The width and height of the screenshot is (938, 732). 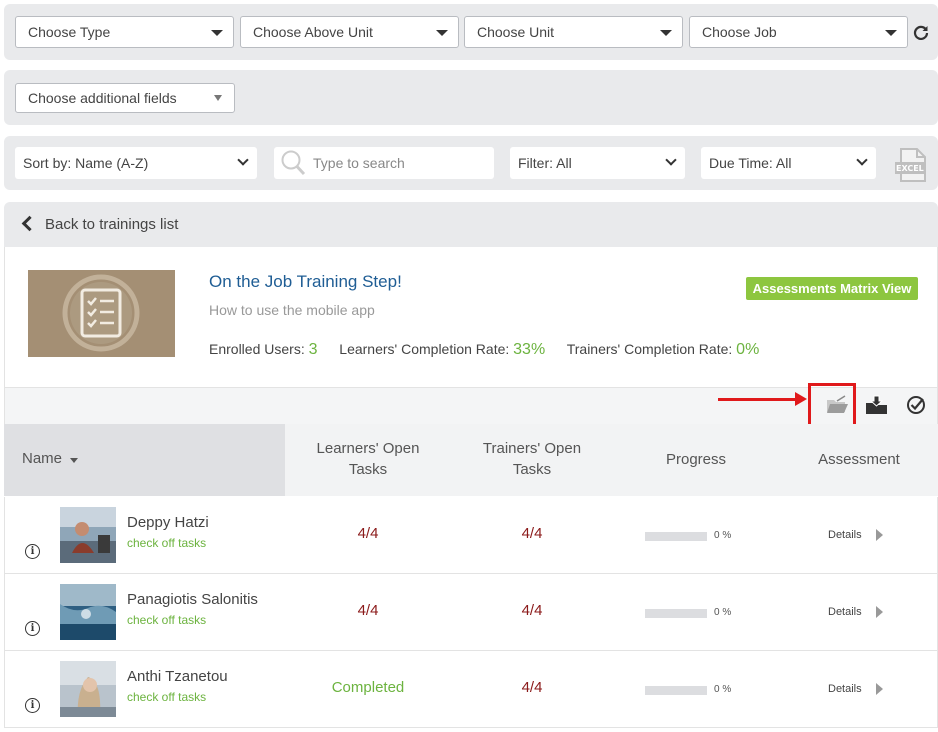 I want to click on sort-select-label: Sort by: Name (A-Z), so click(x=86, y=163).